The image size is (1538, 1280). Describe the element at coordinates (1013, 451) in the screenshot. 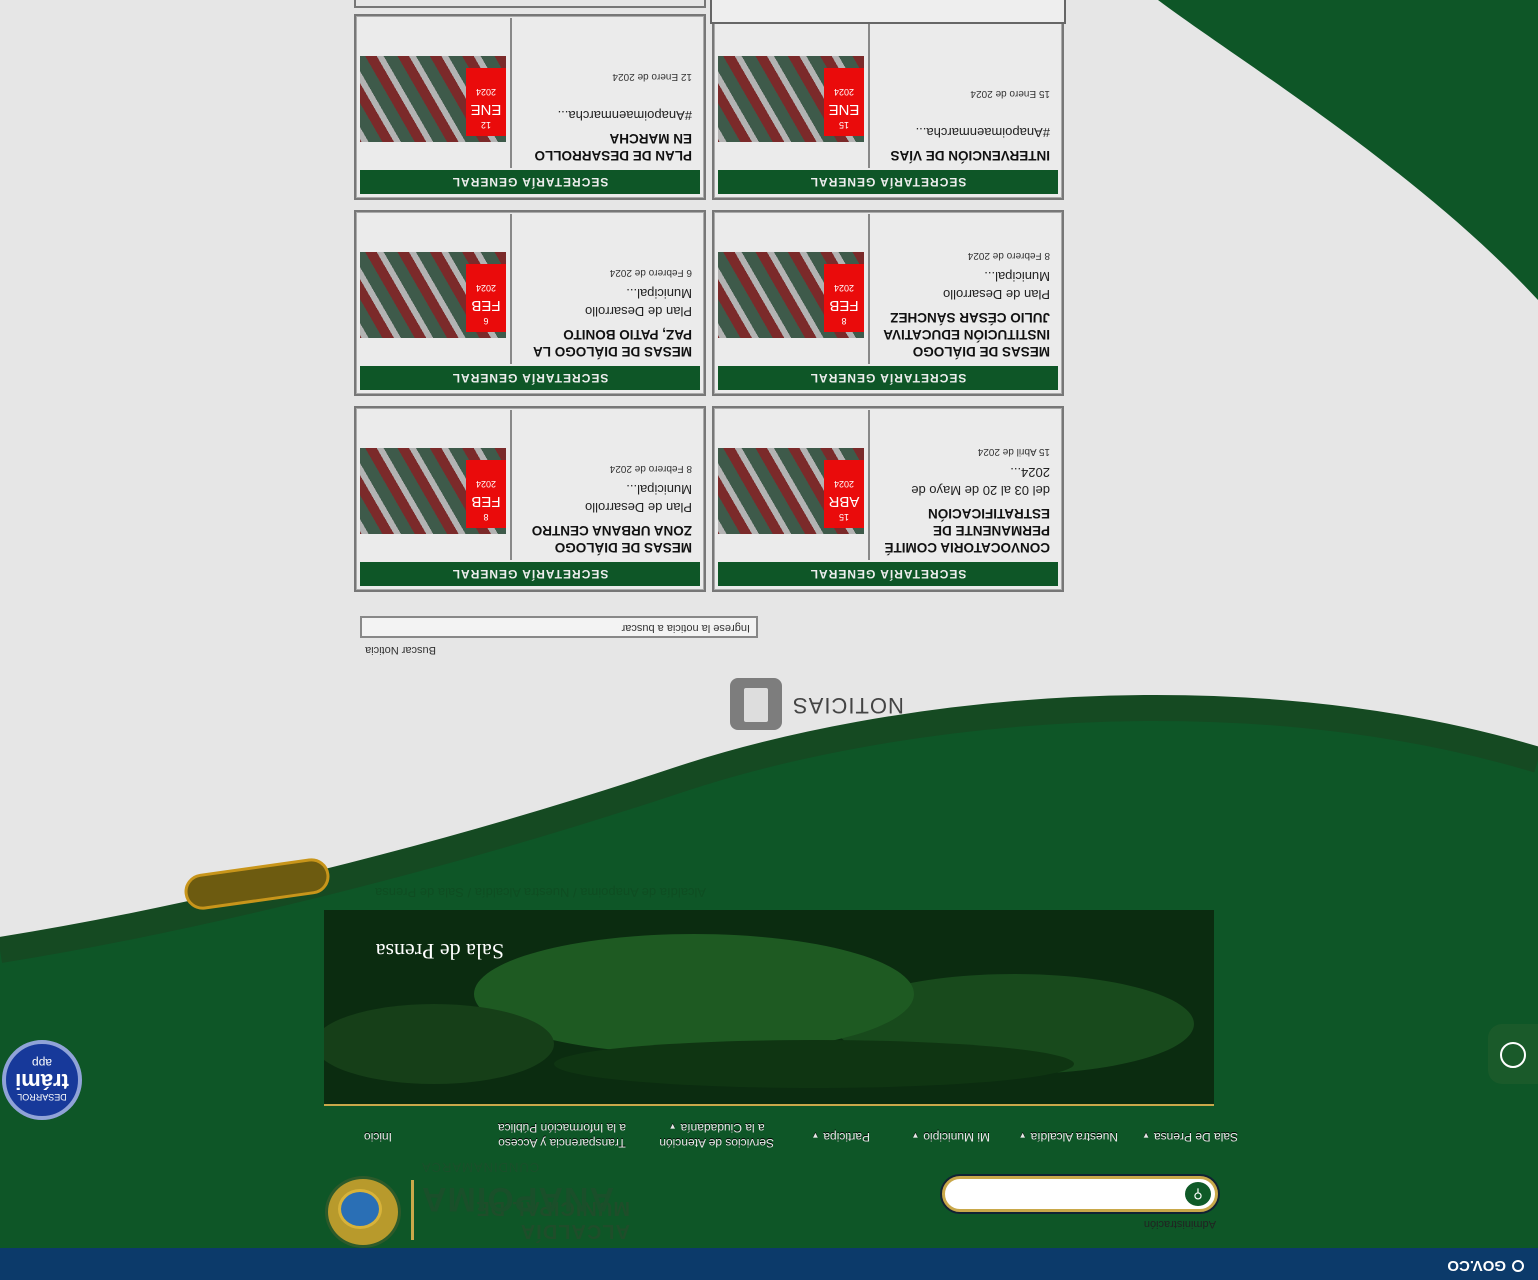

I see `card-date: 15 Abril de 2024` at that location.